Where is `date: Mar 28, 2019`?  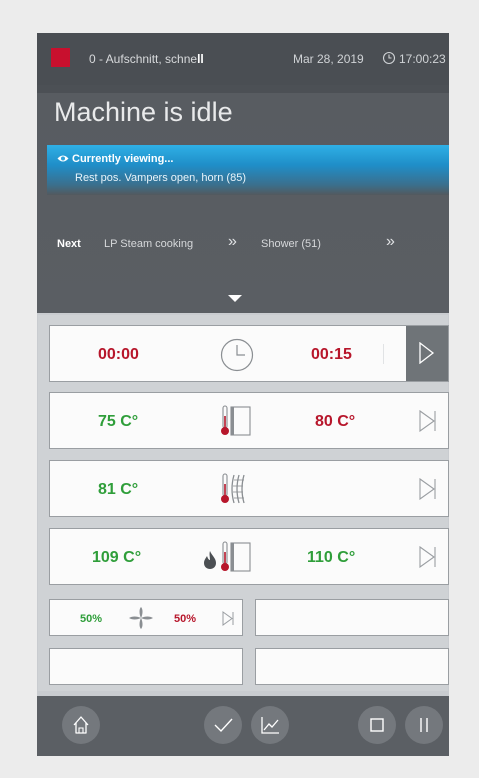
date: Mar 28, 2019 is located at coordinates (328, 59).